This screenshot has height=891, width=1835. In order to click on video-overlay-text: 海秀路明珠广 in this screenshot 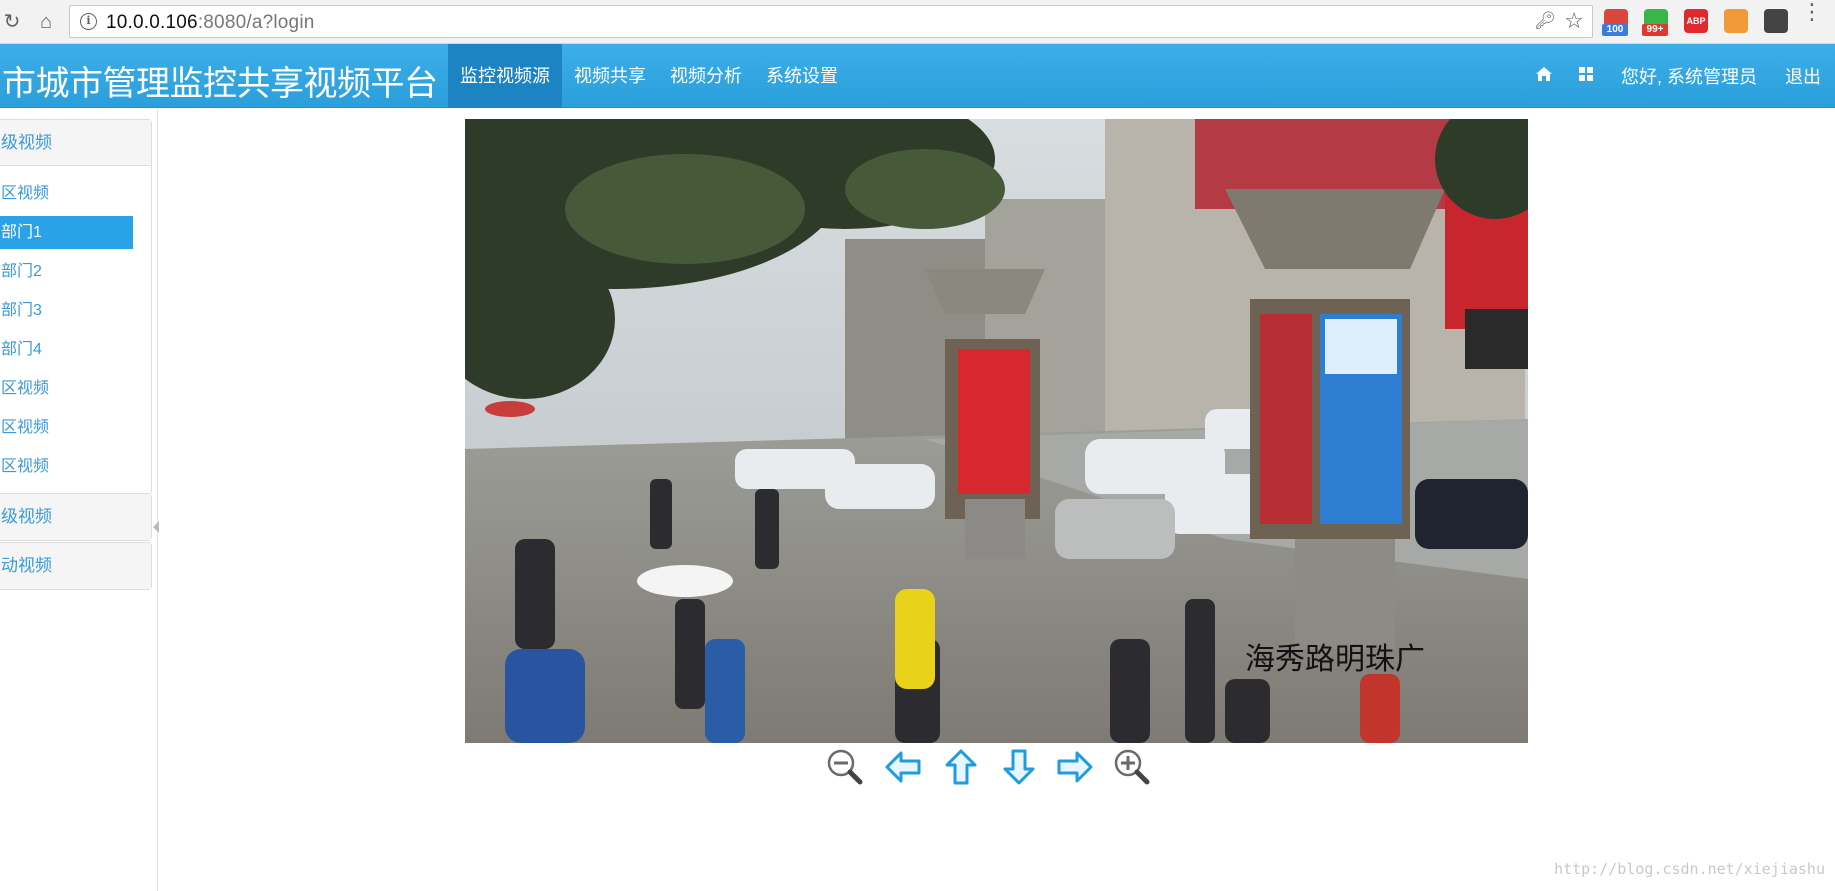, I will do `click(1335, 659)`.